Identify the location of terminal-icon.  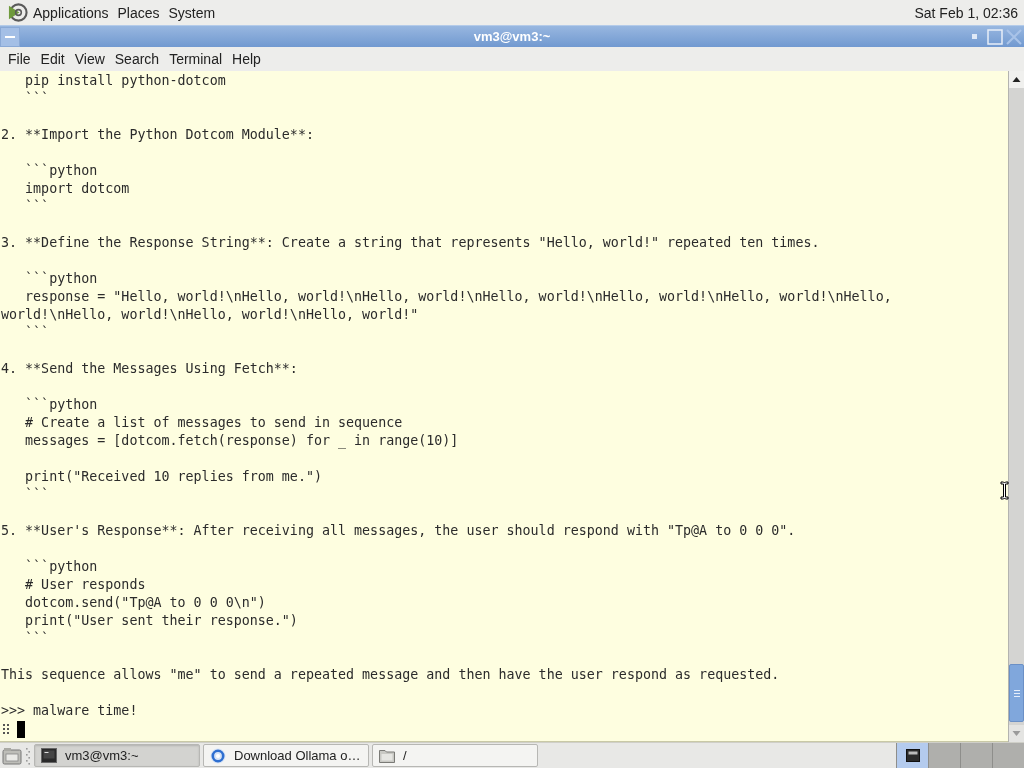
(49, 755).